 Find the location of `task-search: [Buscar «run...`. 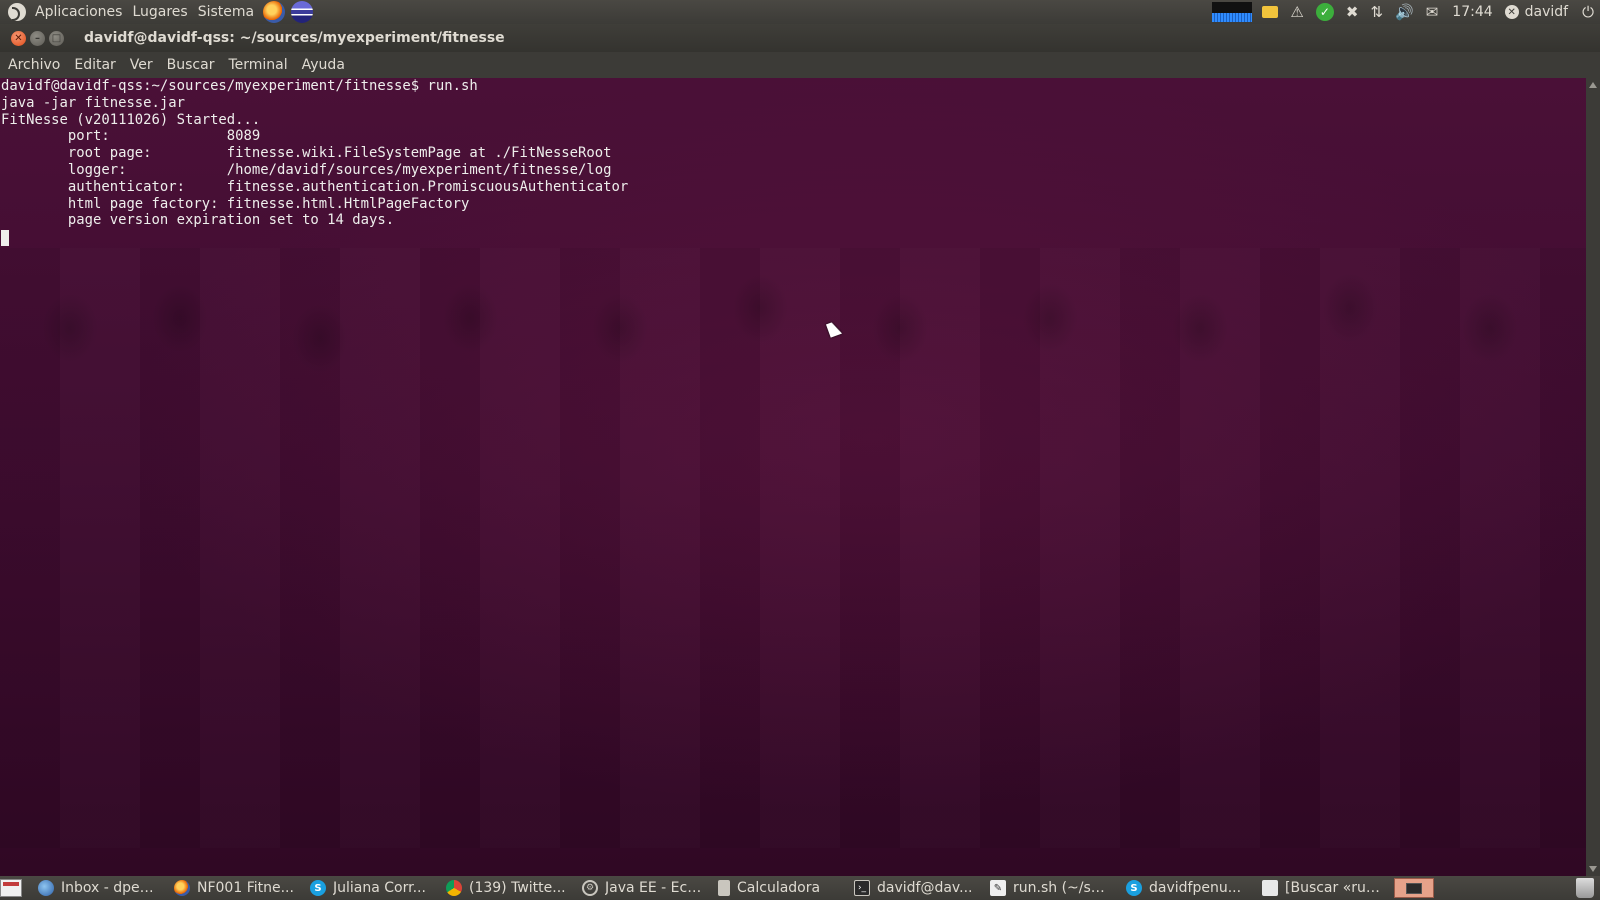

task-search: [Buscar «run... is located at coordinates (1322, 888).